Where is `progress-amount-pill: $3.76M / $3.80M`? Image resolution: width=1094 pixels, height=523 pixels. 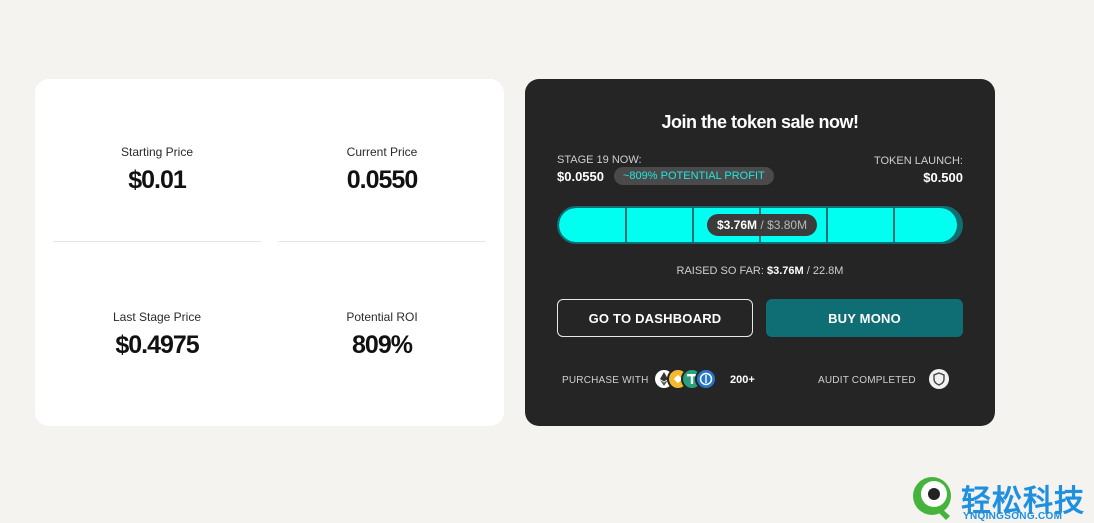 progress-amount-pill: $3.76M / $3.80M is located at coordinates (762, 225).